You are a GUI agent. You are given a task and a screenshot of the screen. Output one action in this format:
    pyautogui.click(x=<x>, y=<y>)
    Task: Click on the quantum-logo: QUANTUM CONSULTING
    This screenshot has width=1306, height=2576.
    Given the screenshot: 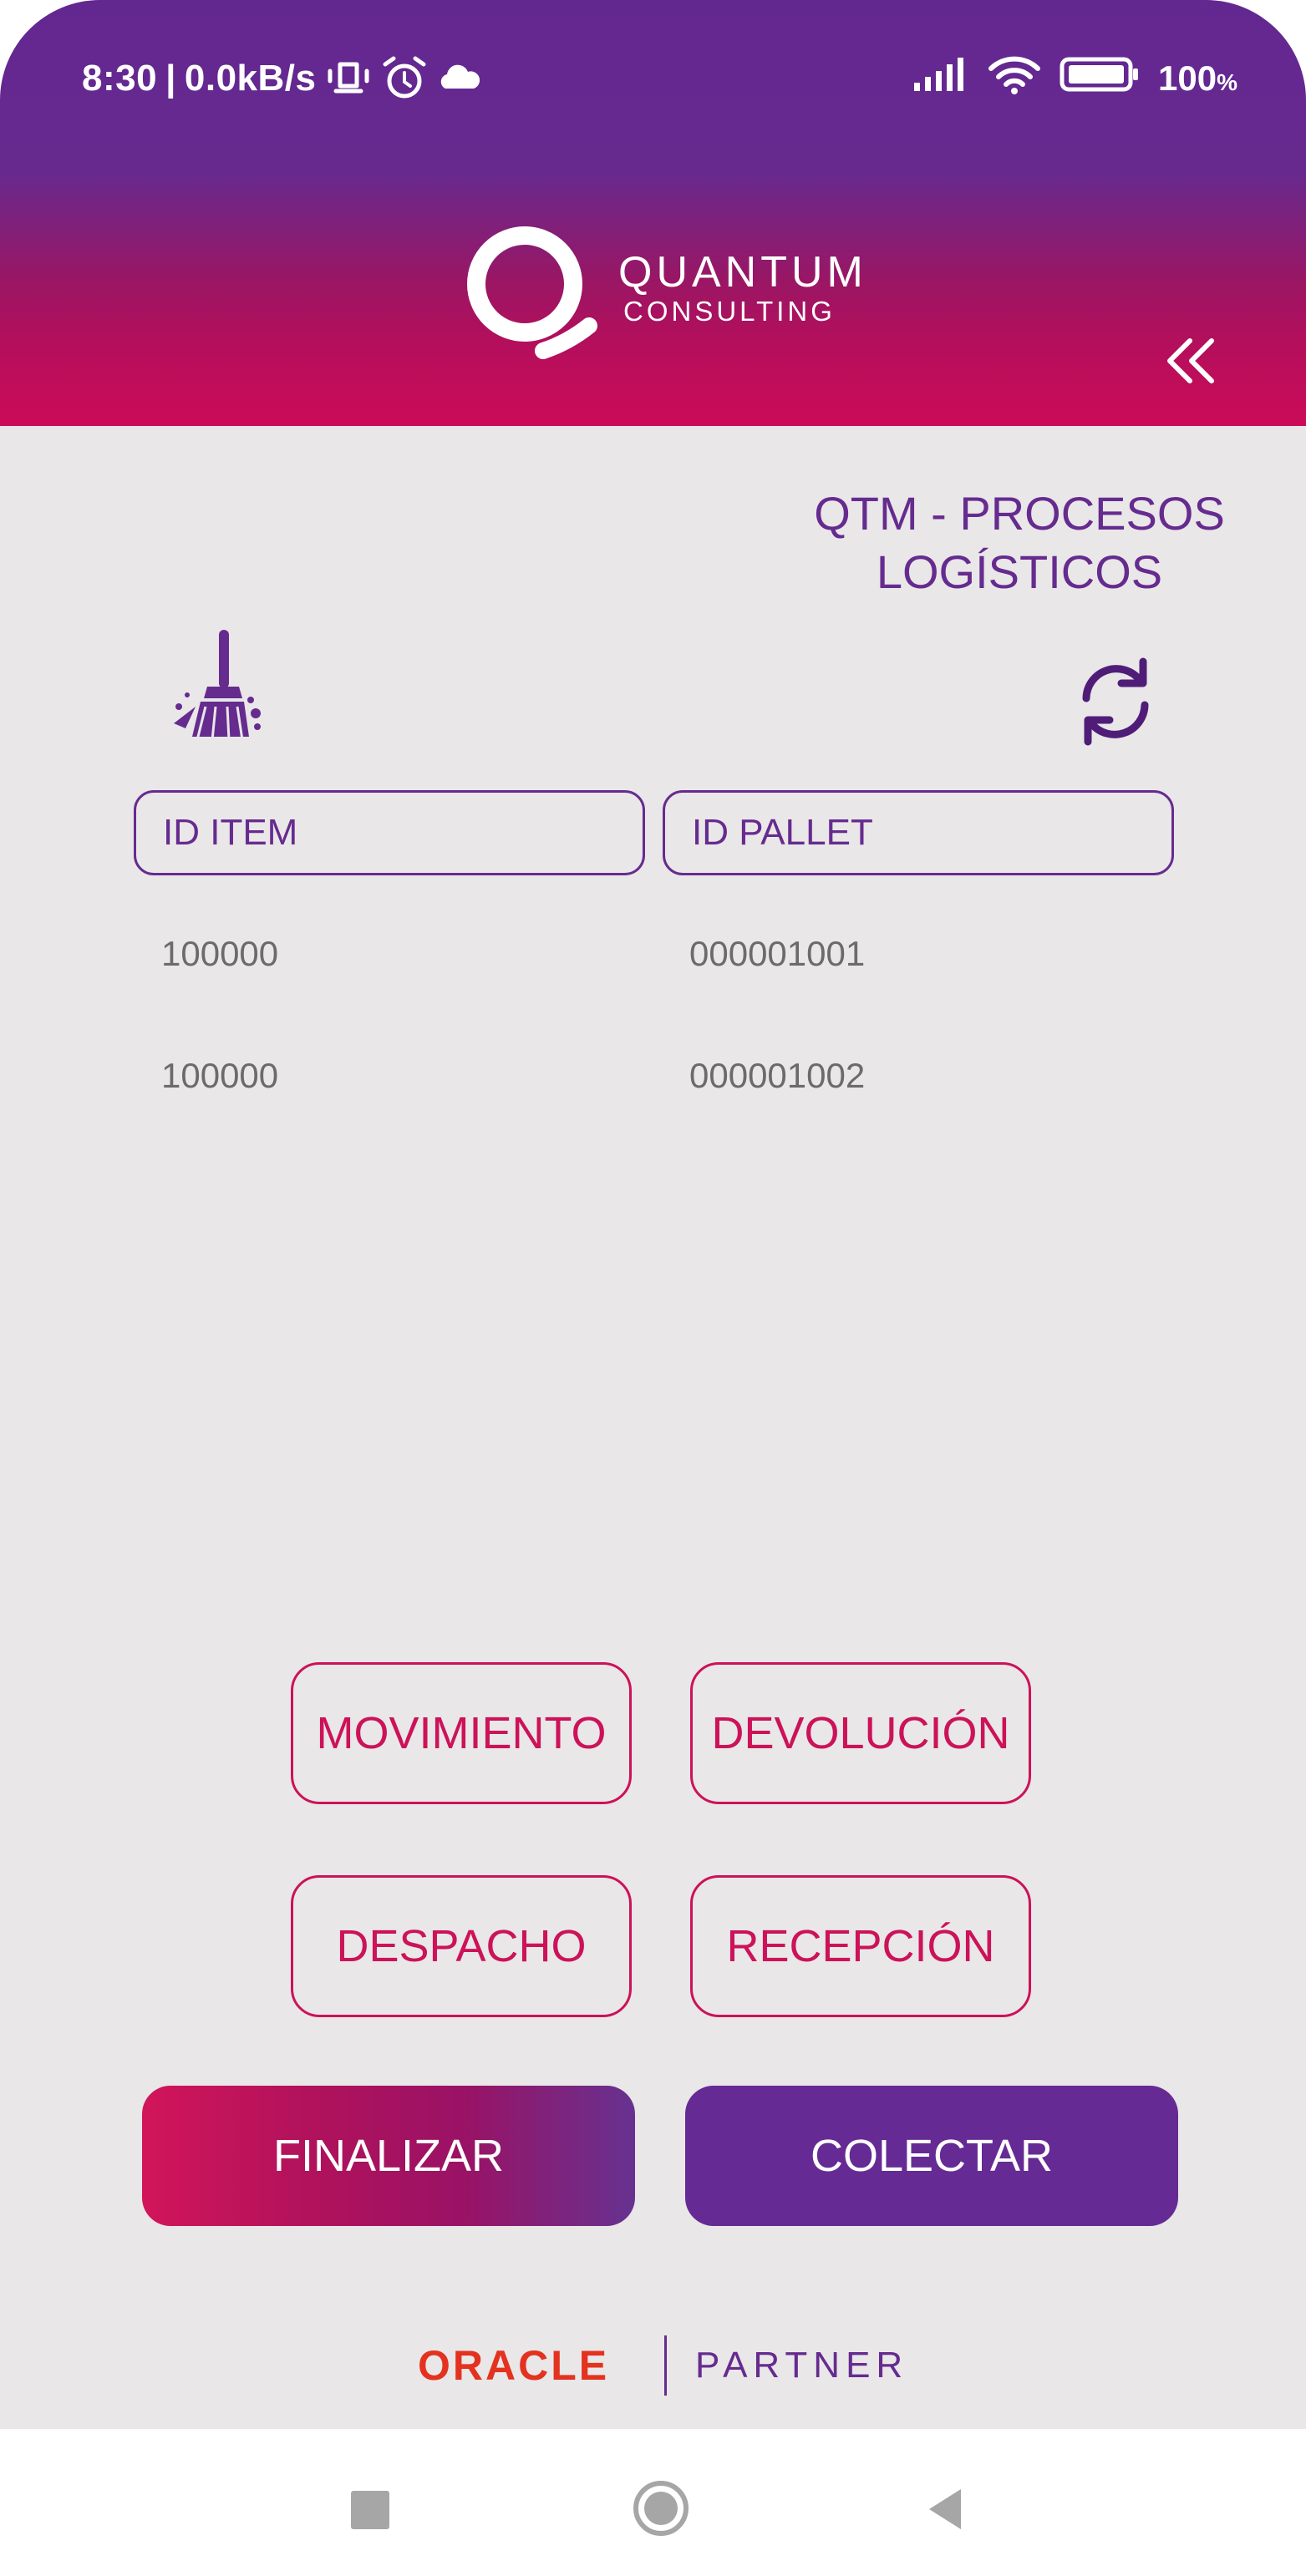 What is the action you would take?
    pyautogui.click(x=668, y=300)
    